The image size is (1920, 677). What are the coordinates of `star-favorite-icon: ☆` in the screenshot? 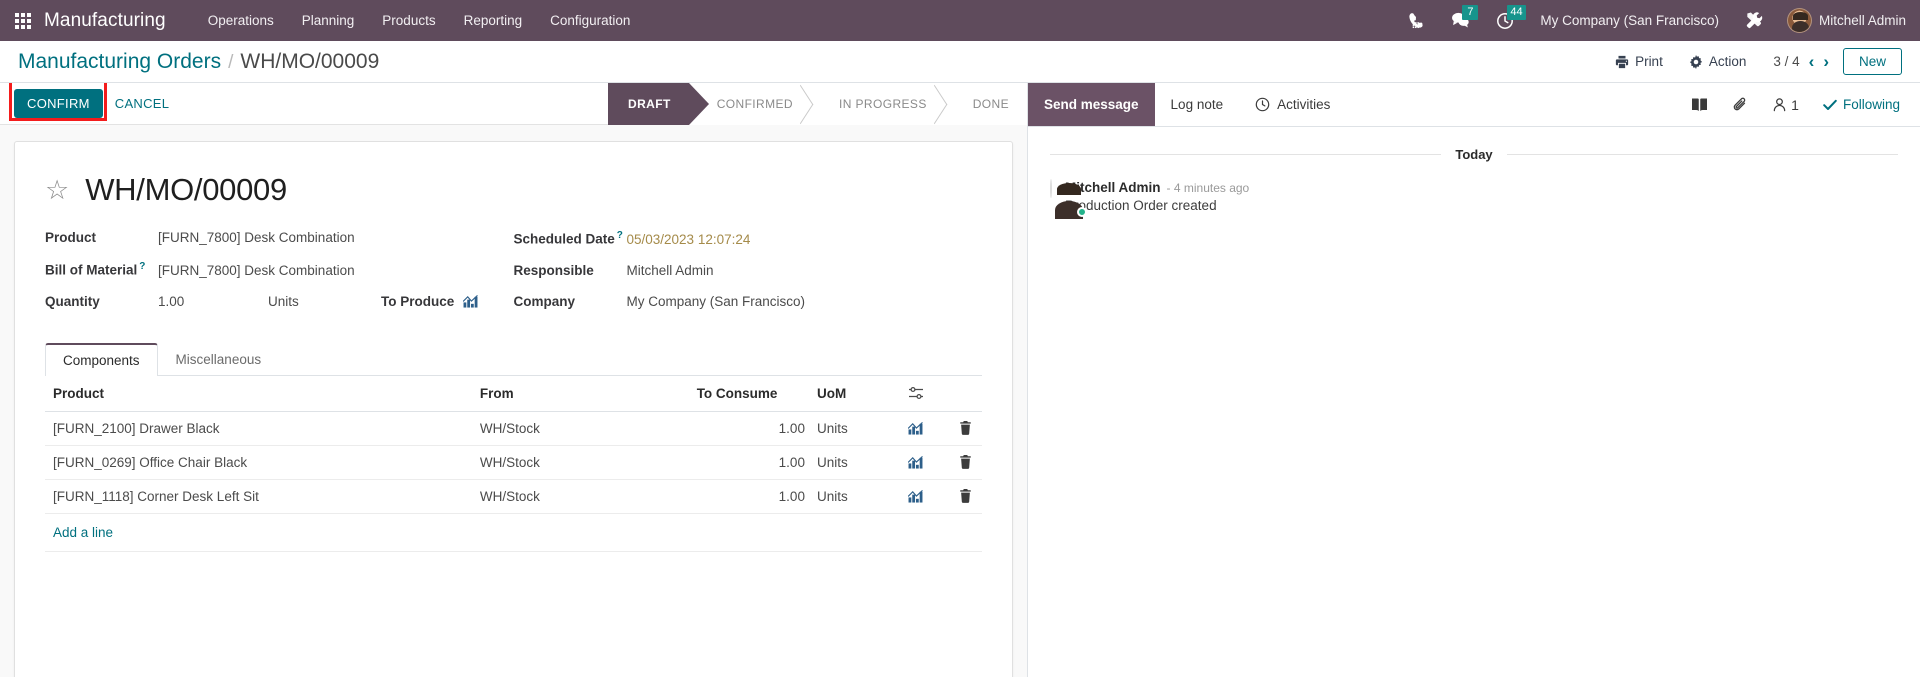 It's located at (57, 190).